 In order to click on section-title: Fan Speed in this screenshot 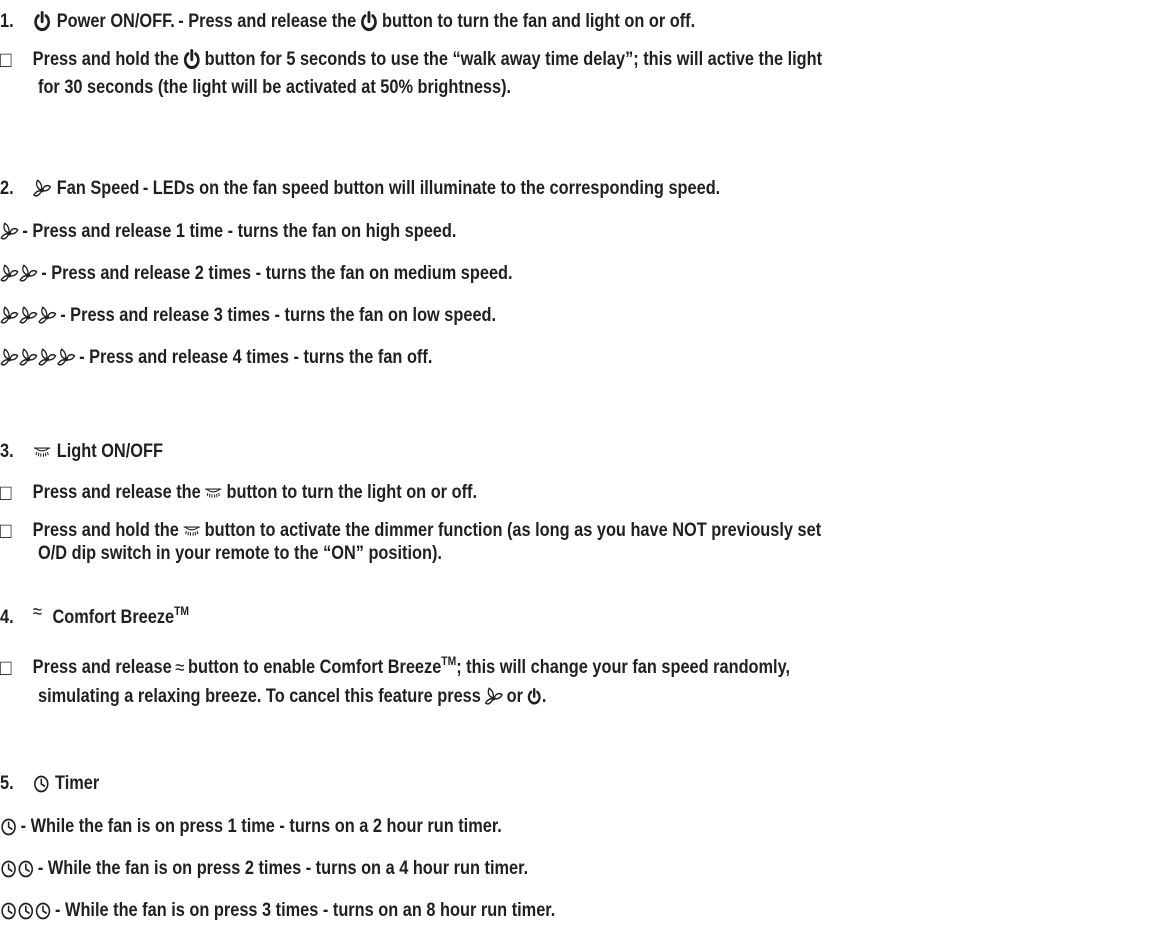, I will do `click(98, 188)`.